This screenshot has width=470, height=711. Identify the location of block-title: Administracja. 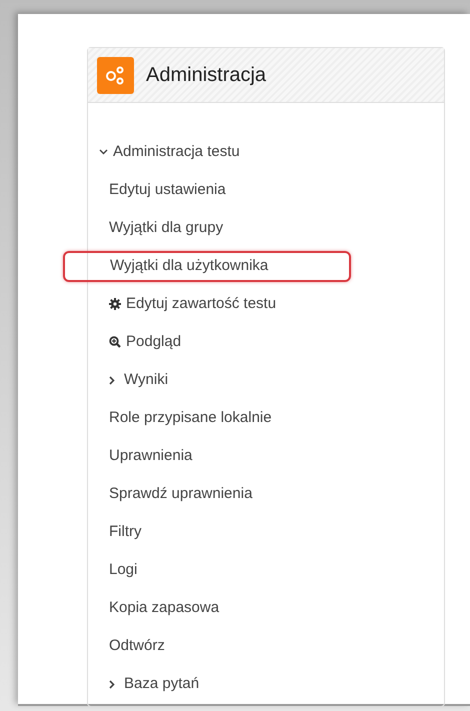
(206, 75).